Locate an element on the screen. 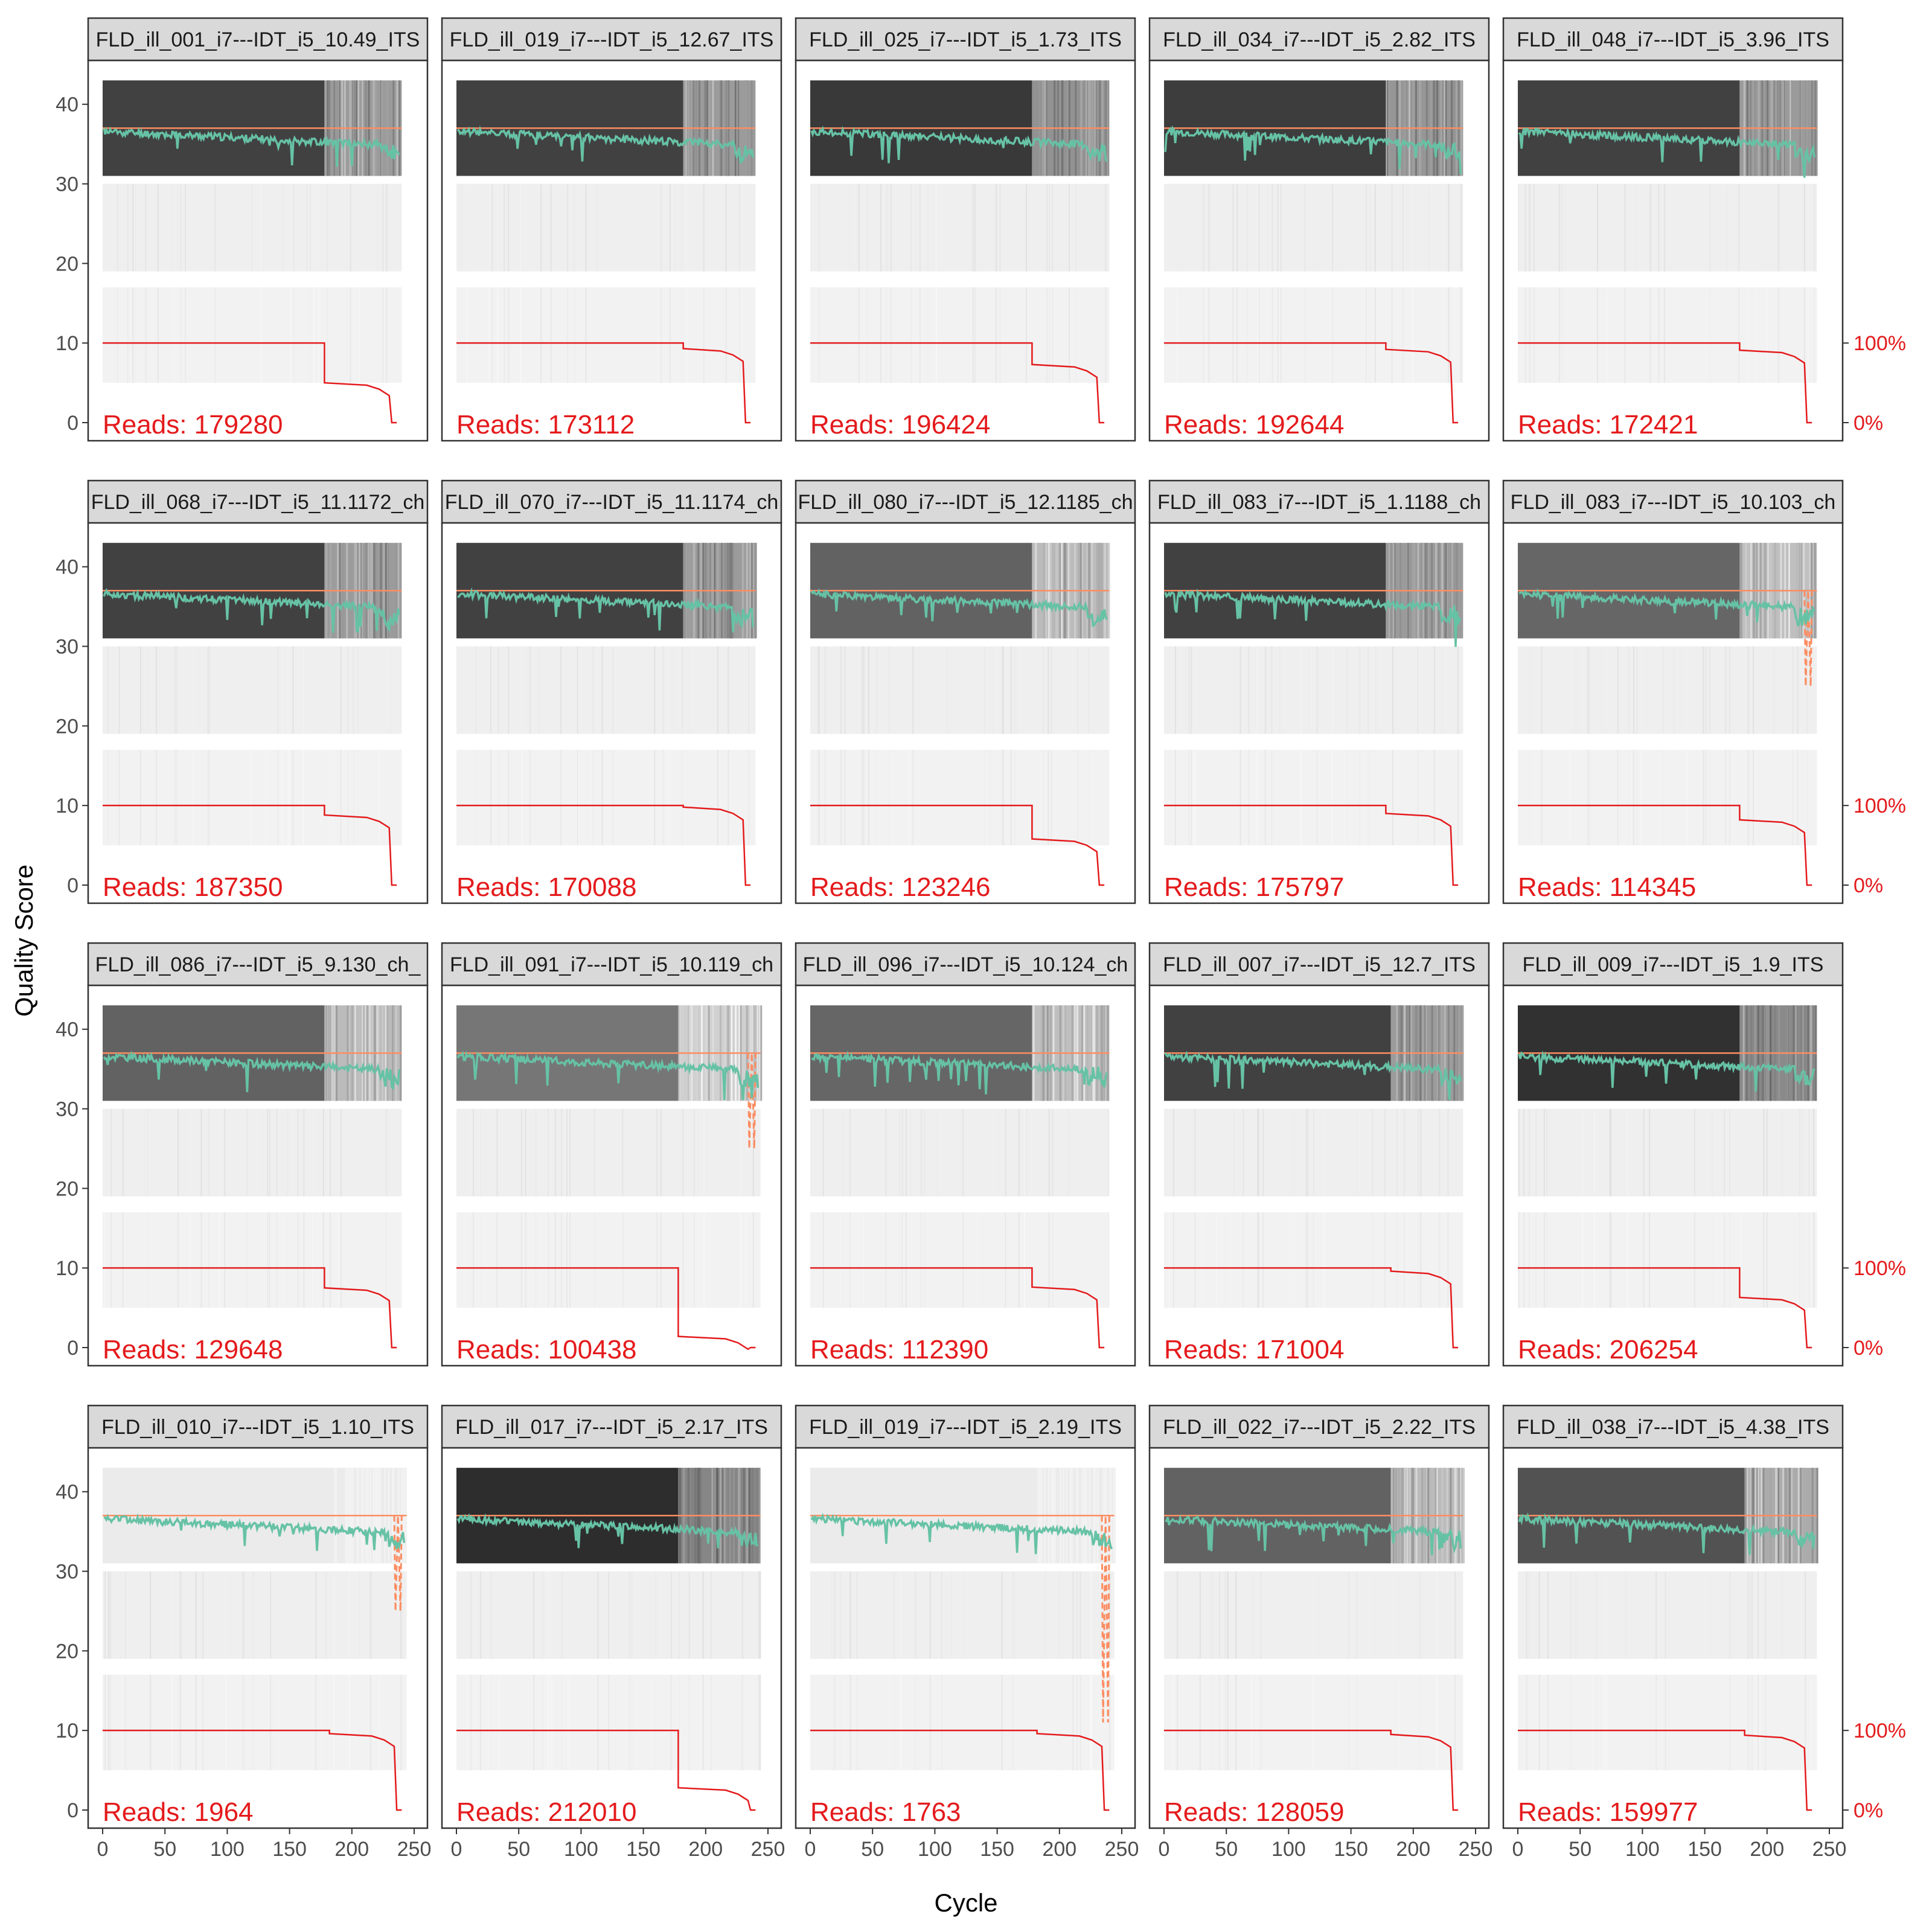 The width and height of the screenshot is (1932, 1932). x-tick-label: 250 is located at coordinates (1122, 1850).